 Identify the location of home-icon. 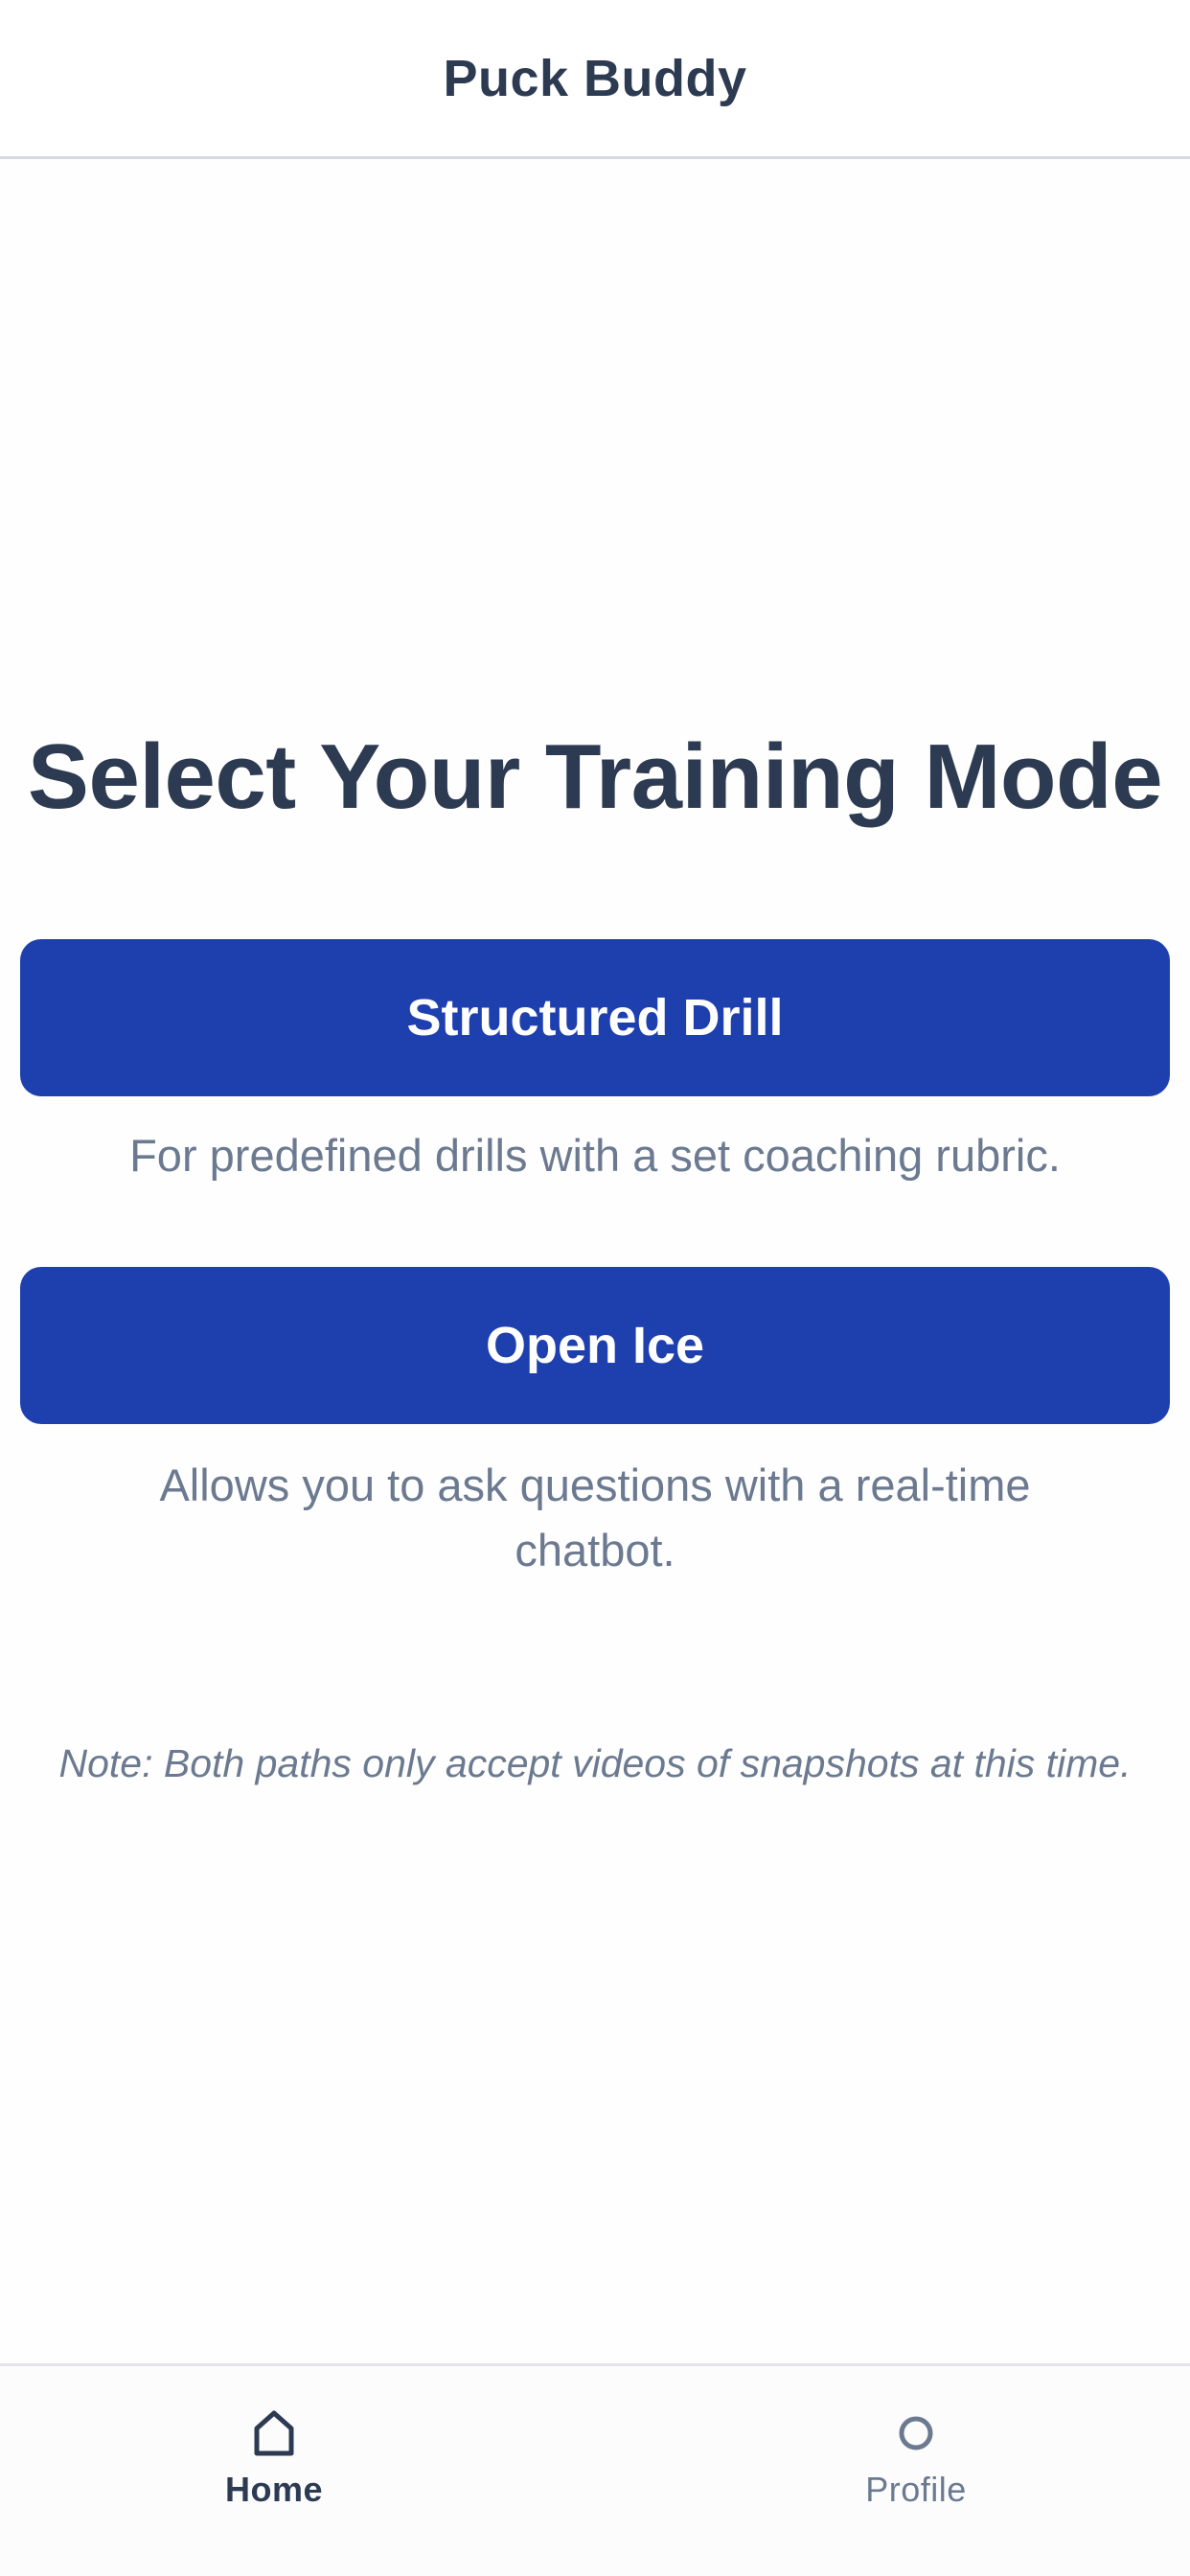
(274, 2433).